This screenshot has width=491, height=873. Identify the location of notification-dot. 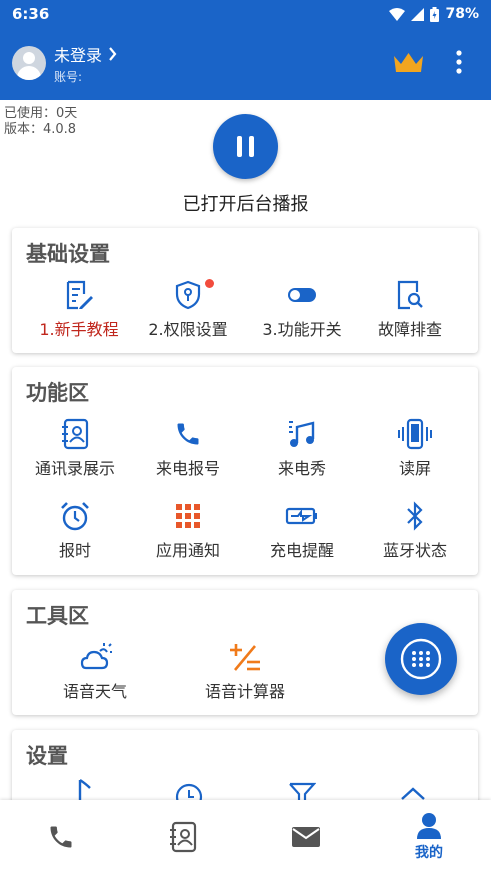
(209, 283).